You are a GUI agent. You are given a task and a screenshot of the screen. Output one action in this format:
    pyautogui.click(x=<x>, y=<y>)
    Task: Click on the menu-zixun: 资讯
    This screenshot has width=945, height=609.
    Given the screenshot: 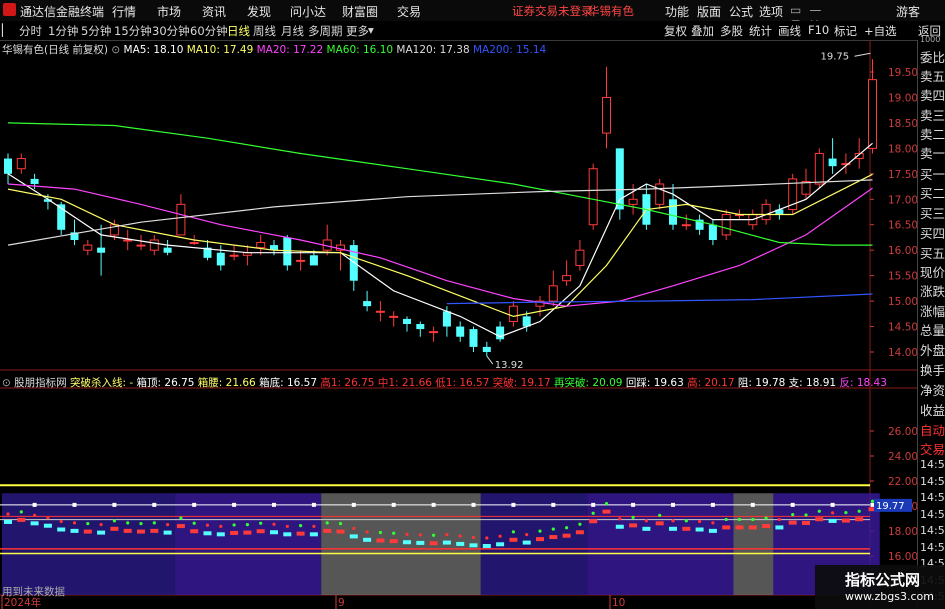 What is the action you would take?
    pyautogui.click(x=214, y=11)
    